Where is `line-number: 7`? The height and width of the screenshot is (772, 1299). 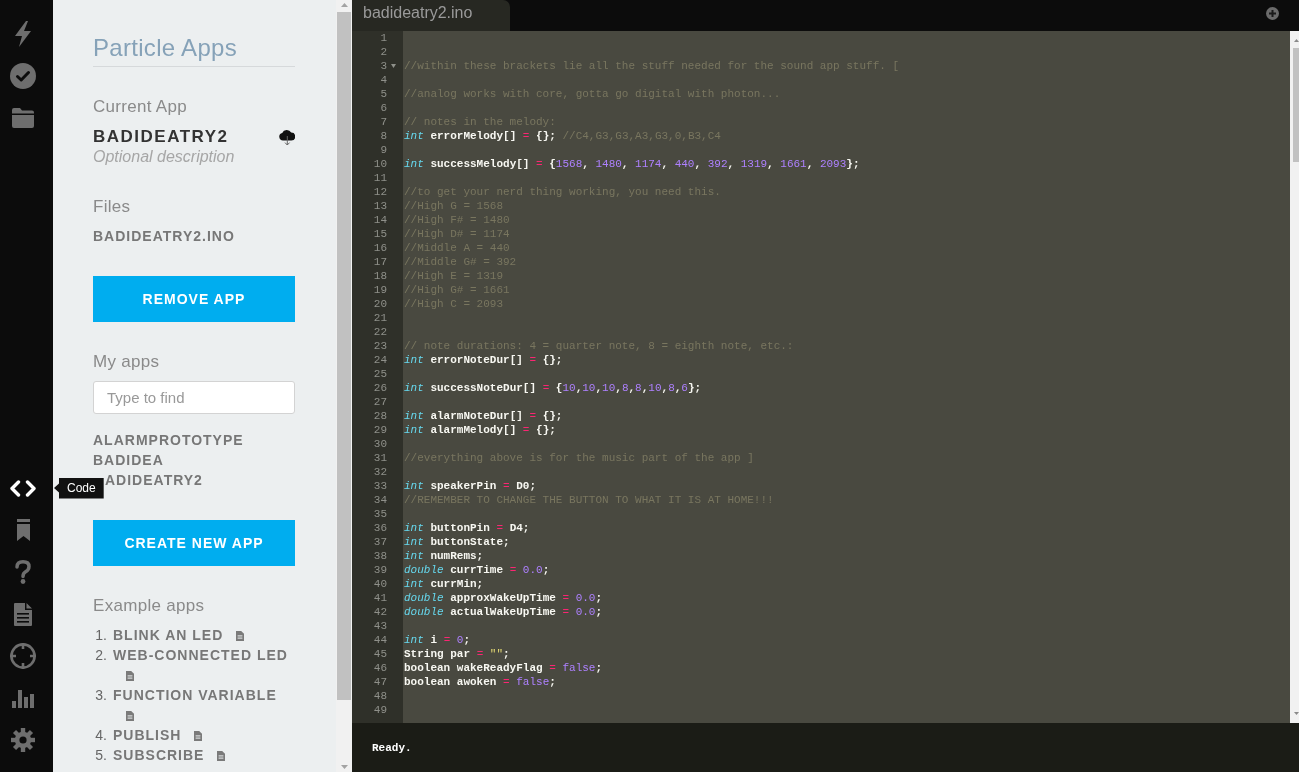
line-number: 7 is located at coordinates (383, 122).